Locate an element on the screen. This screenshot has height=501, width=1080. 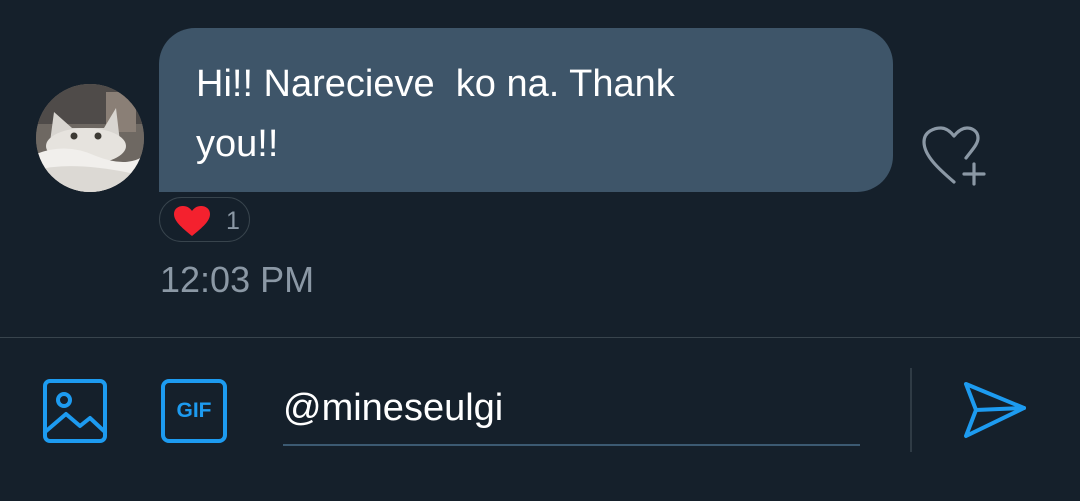
heart-icon is located at coordinates (192, 221).